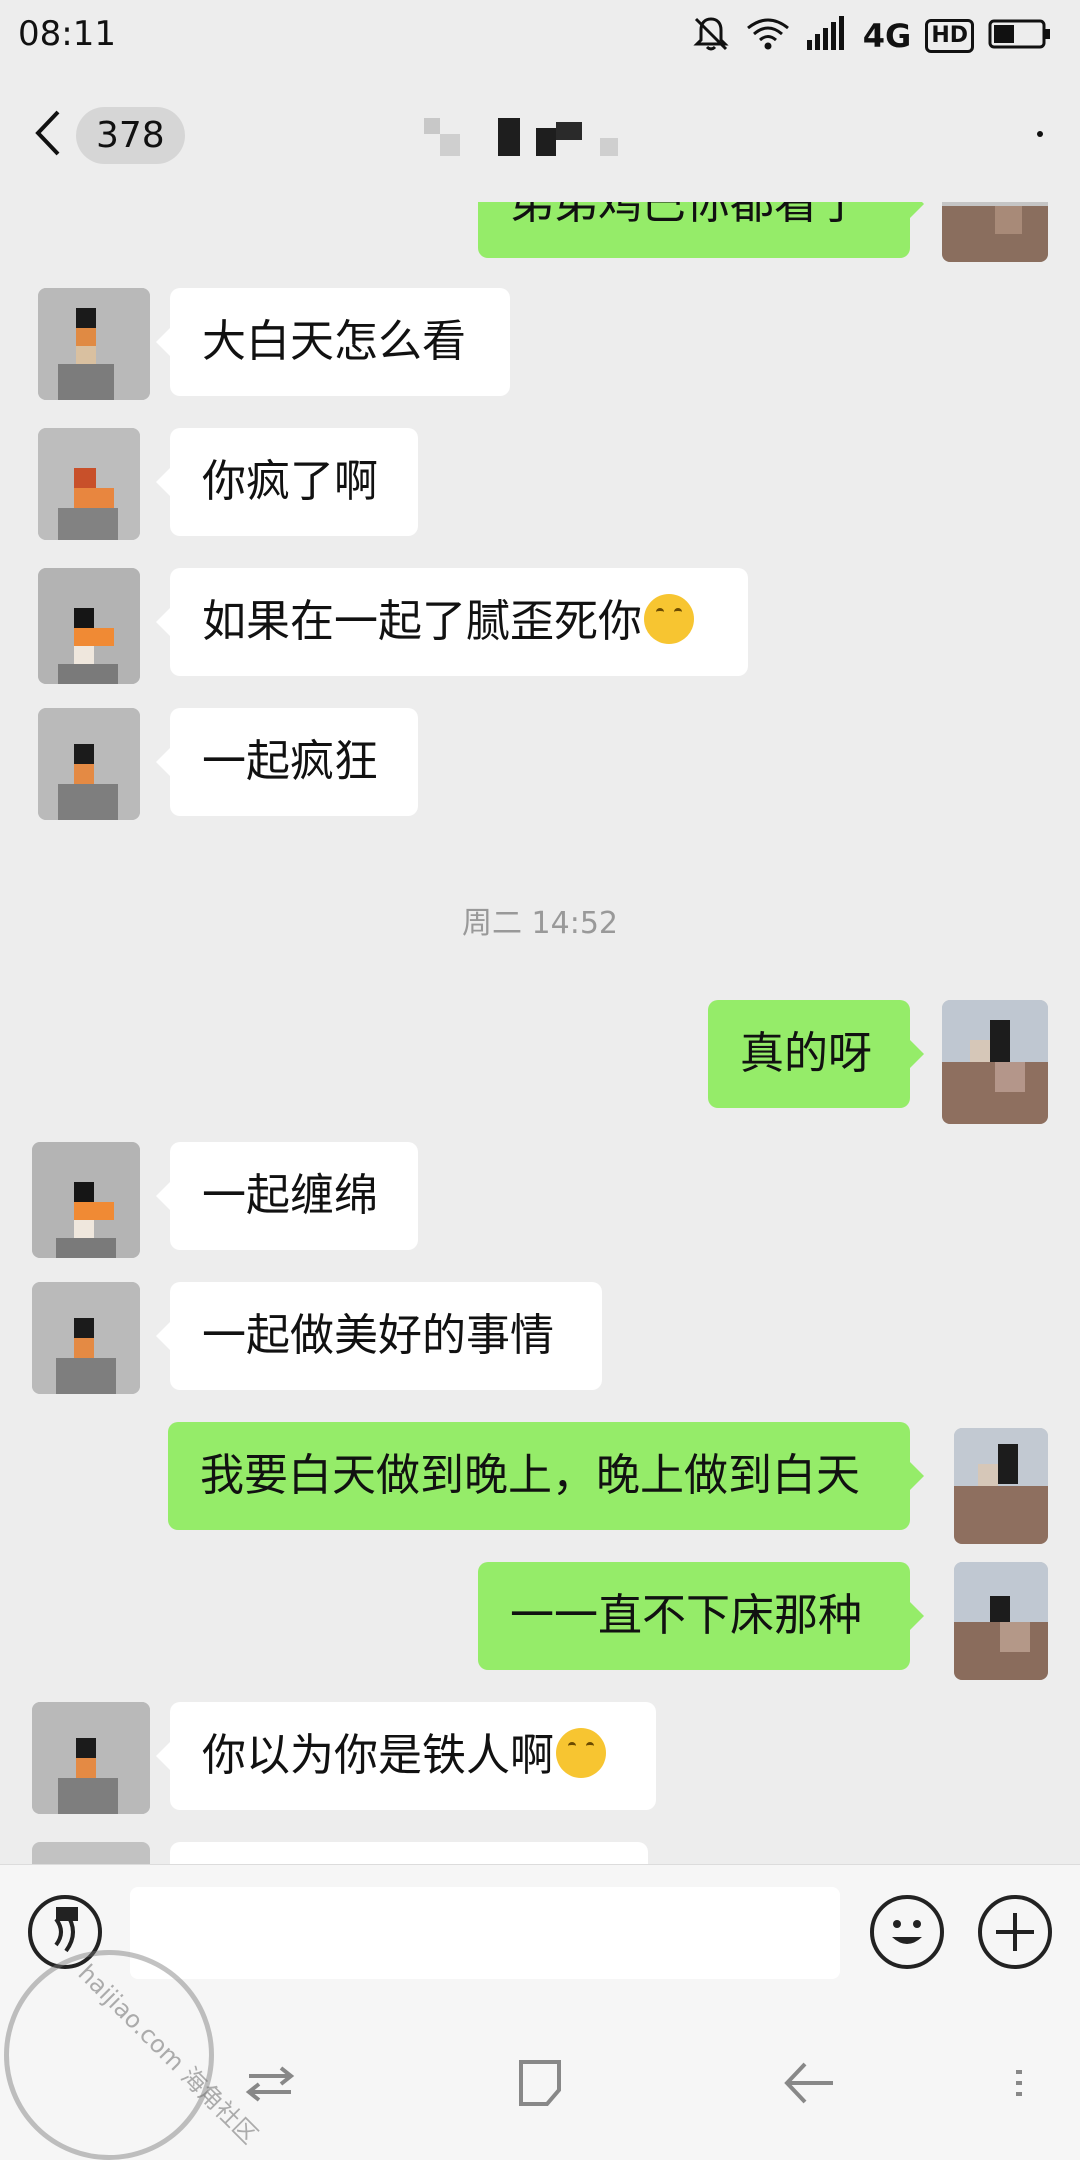  I want to click on message-bubble: 一起缠绵, so click(287, 1196).